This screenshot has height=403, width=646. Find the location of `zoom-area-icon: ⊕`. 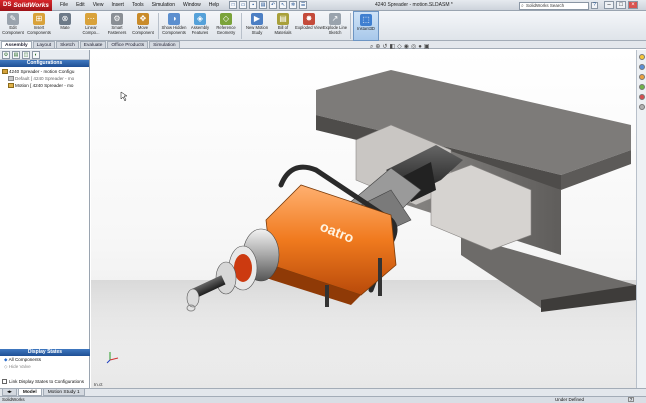

zoom-area-icon: ⊕ is located at coordinates (377, 47).